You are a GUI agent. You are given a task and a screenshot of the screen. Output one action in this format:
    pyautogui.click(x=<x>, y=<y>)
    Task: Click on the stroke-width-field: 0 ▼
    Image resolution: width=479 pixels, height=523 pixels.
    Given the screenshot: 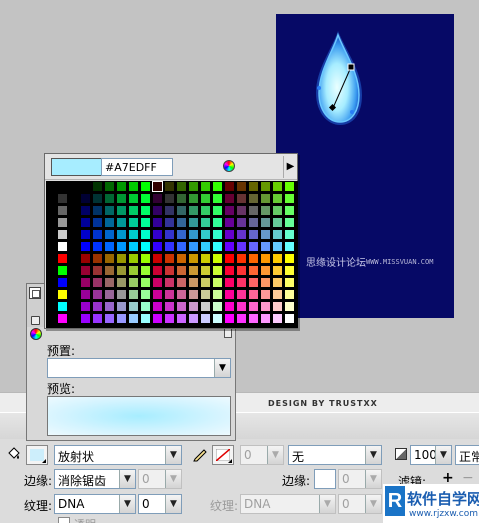 What is the action you would take?
    pyautogui.click(x=262, y=455)
    